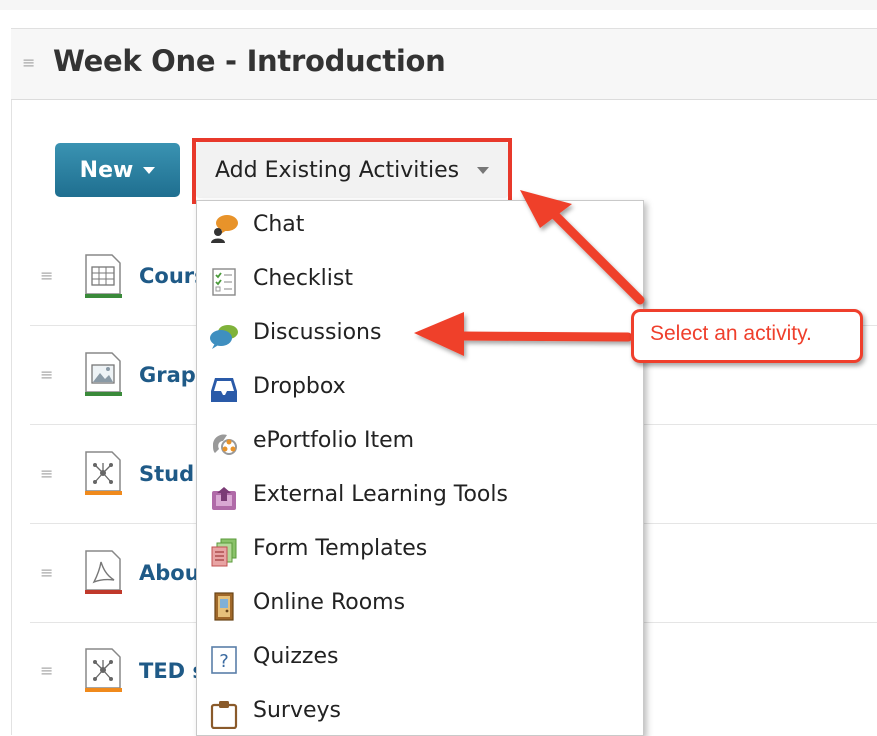 The height and width of the screenshot is (736, 877). I want to click on arrow-to-discussions, so click(523, 334).